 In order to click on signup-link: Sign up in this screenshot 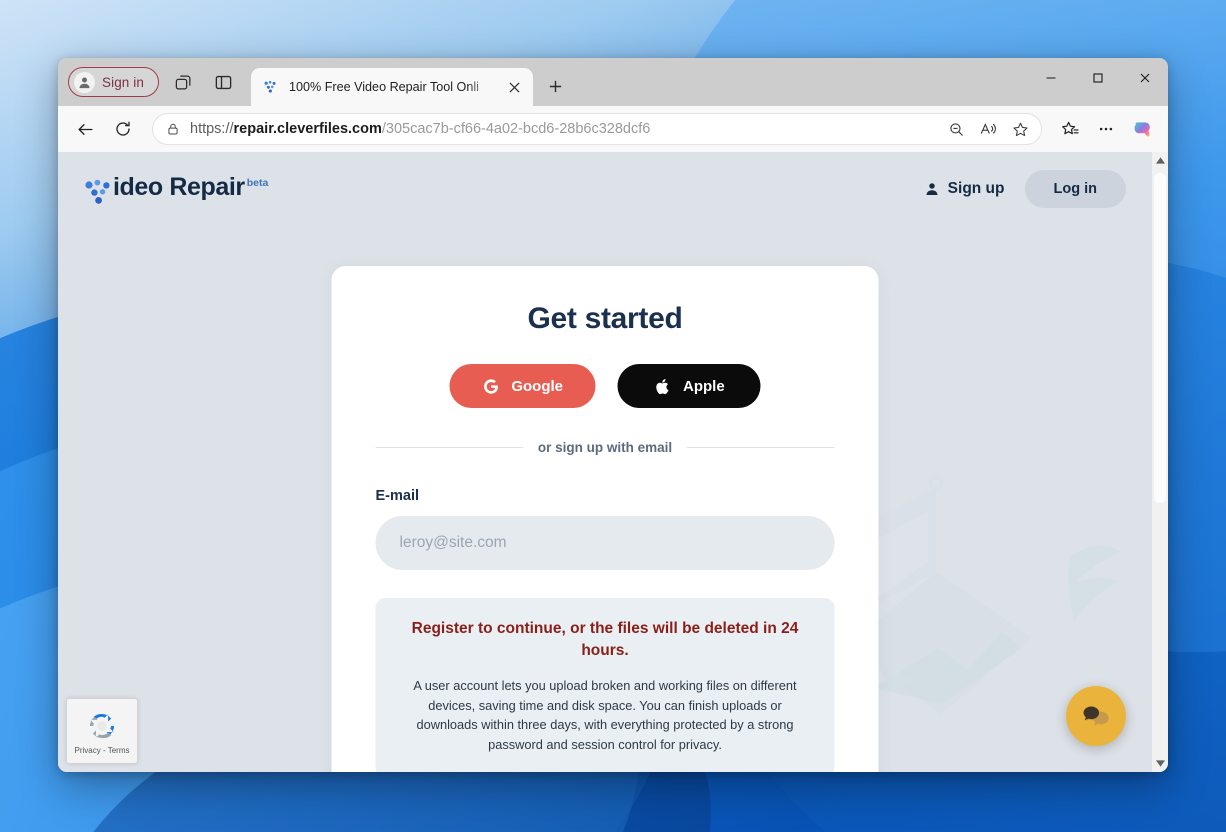, I will do `click(964, 189)`.